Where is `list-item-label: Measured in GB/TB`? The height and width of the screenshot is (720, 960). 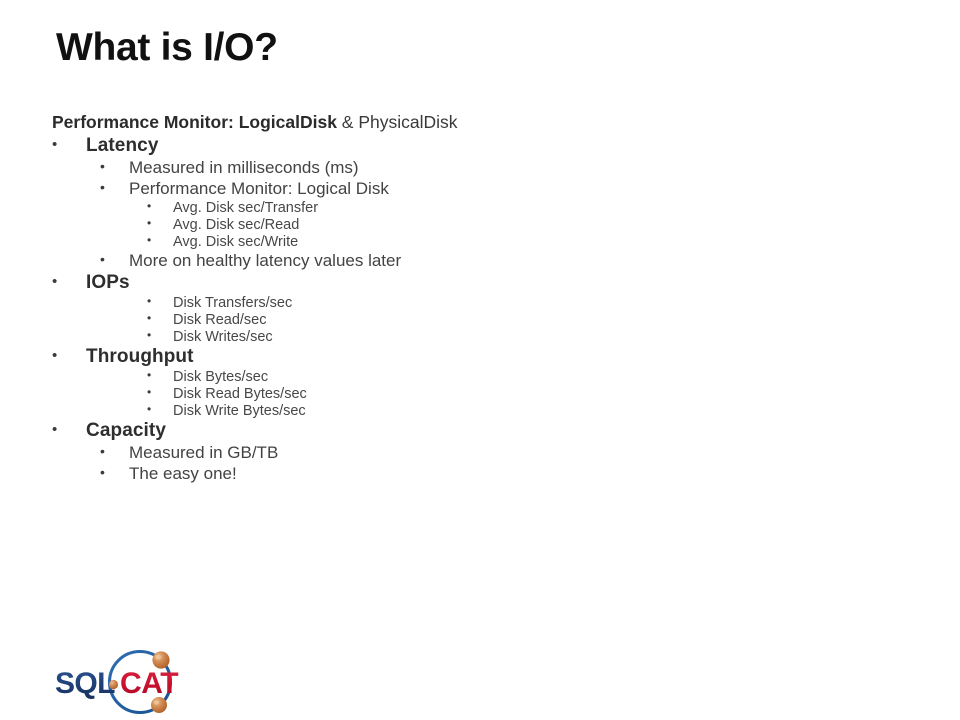
list-item-label: Measured in GB/TB is located at coordinates (204, 452).